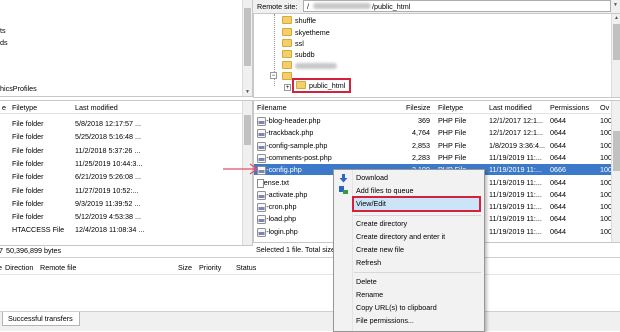  I want to click on remote-site-label: Remote site:, so click(277, 6).